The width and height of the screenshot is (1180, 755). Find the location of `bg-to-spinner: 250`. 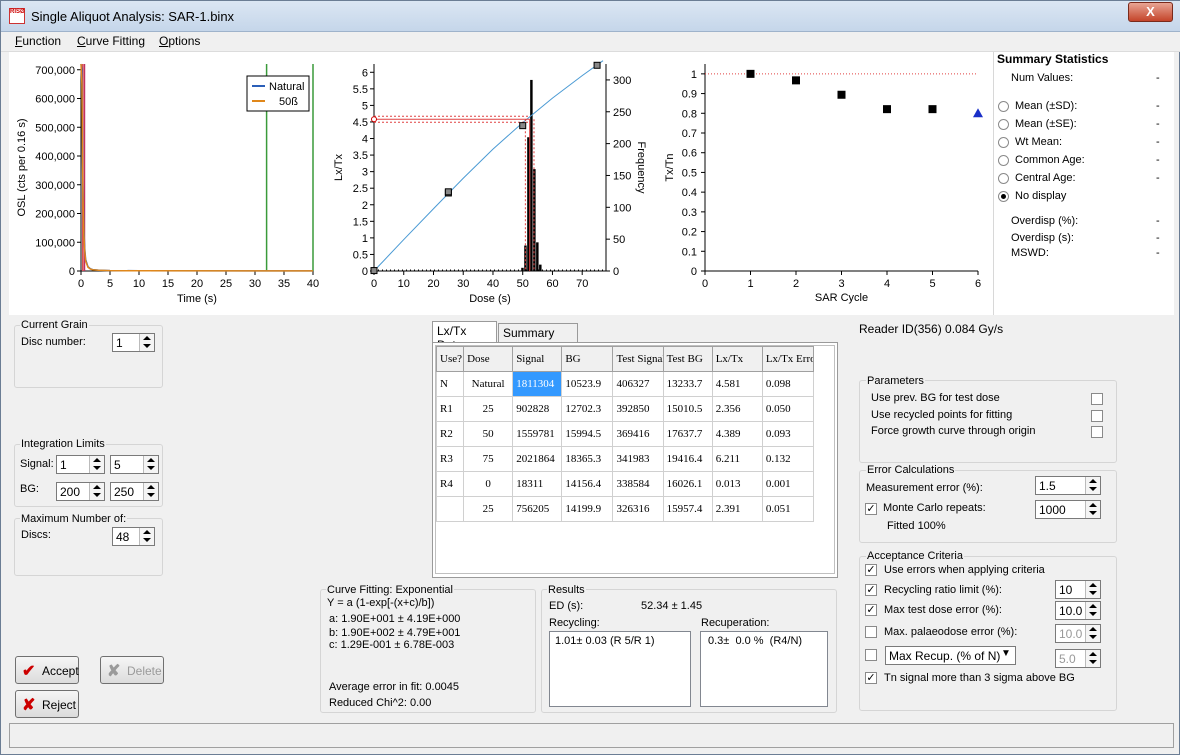

bg-to-spinner: 250 is located at coordinates (134, 491).